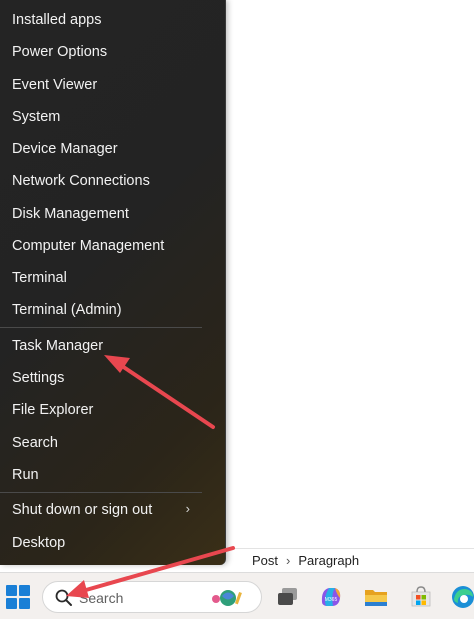 Image resolution: width=474 pixels, height=619 pixels. I want to click on menu-item-desktop: Desktop, so click(111, 543).